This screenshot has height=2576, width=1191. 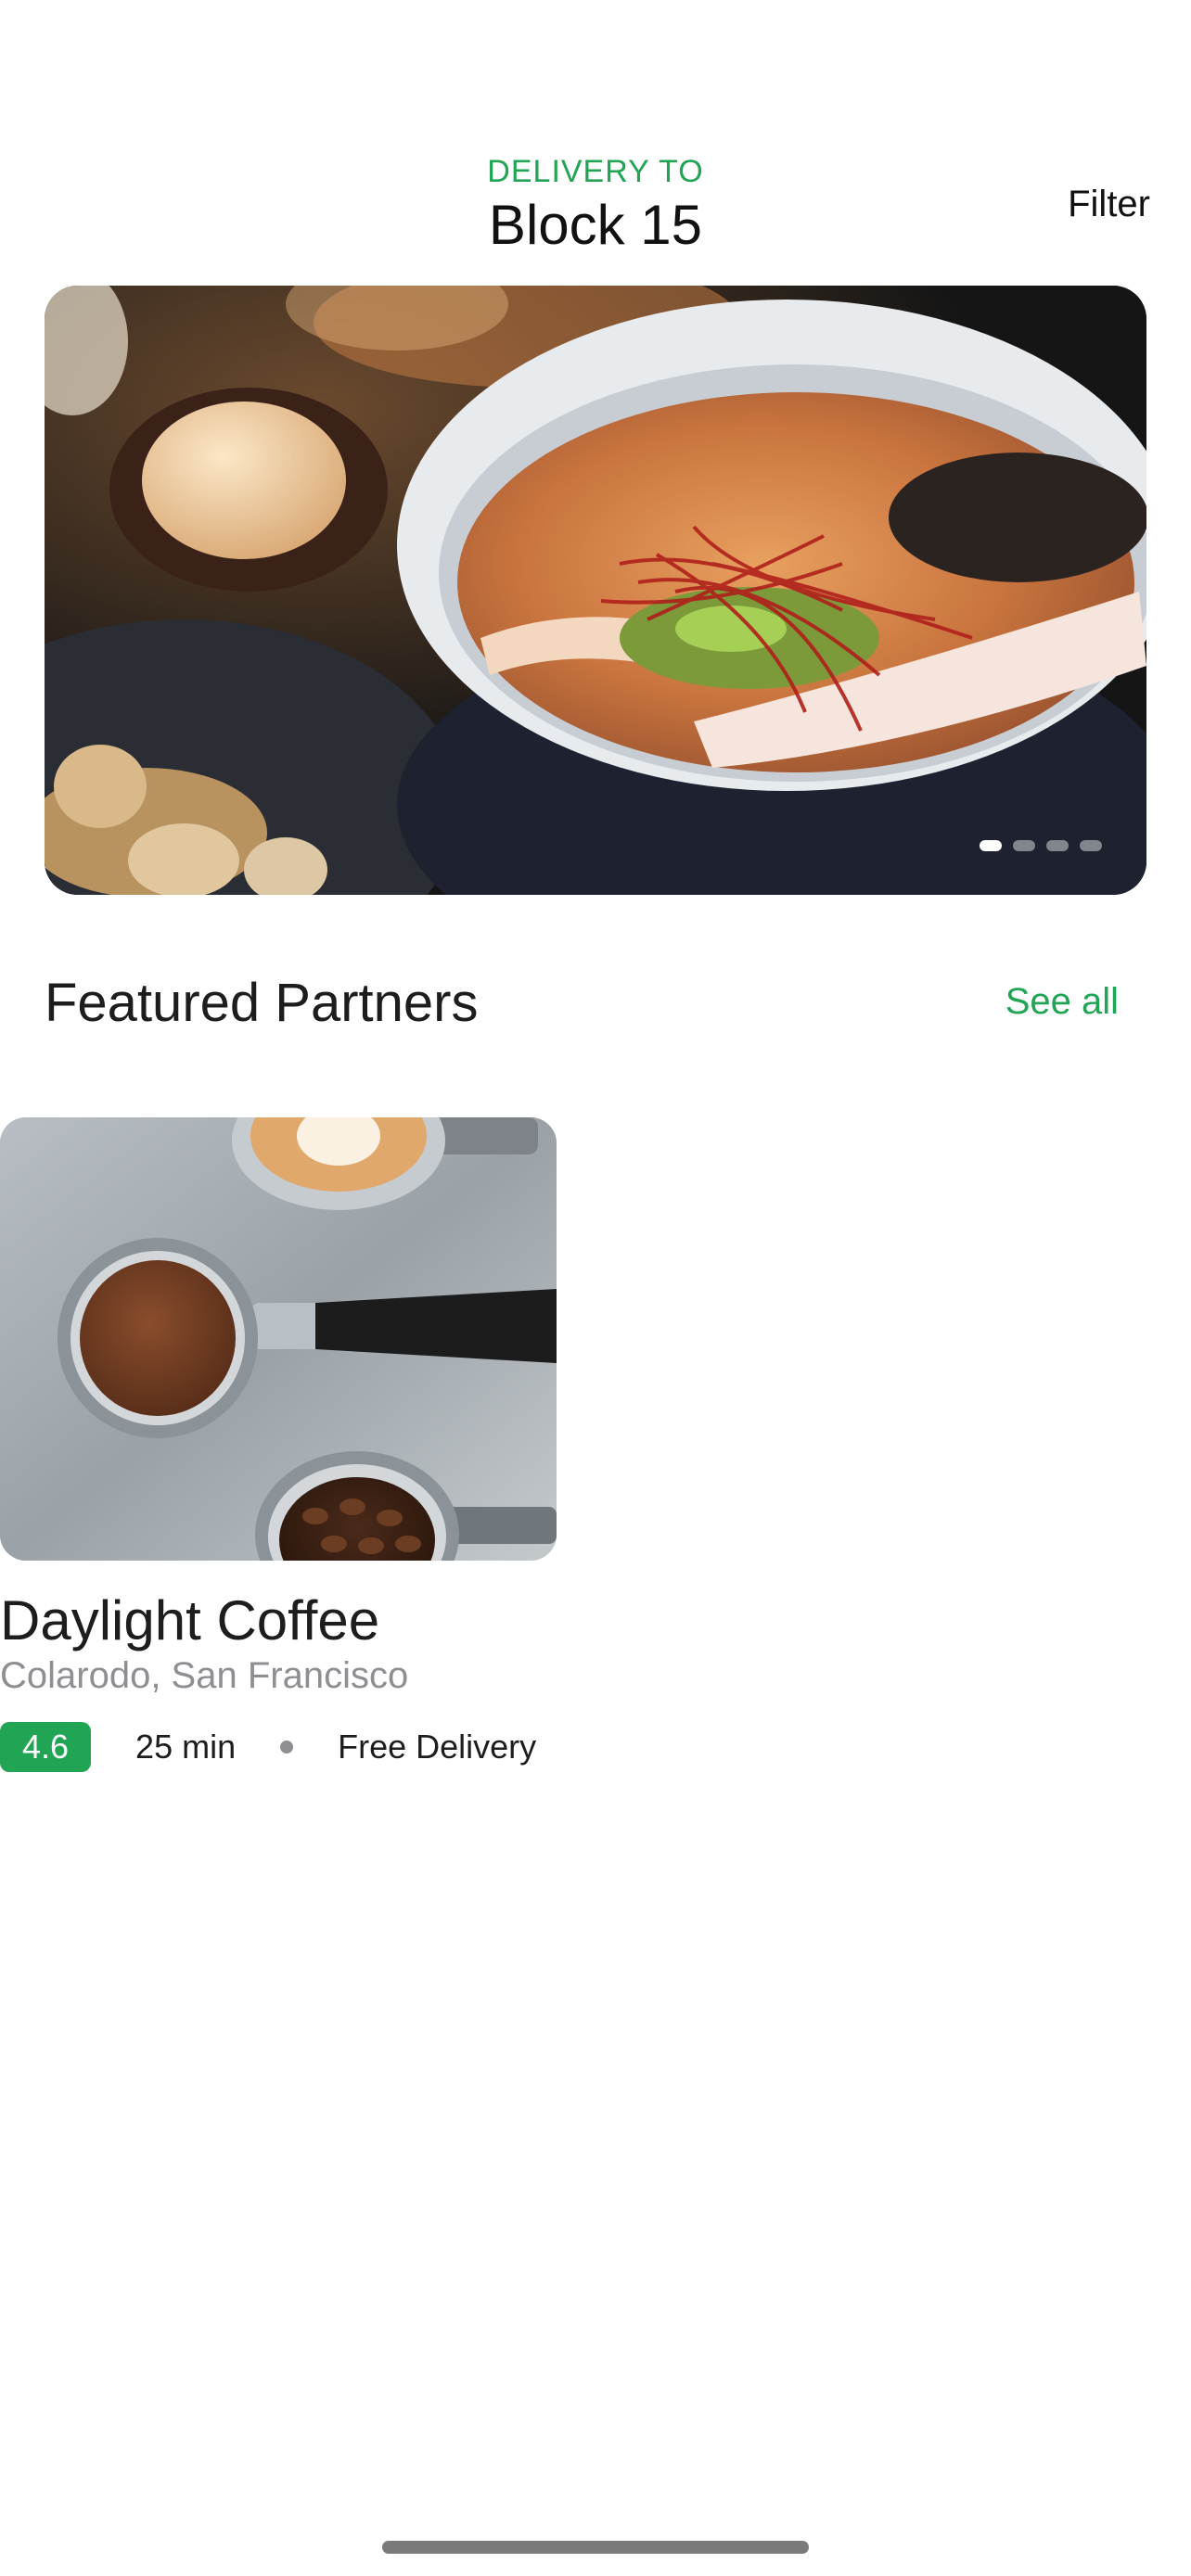 What do you see at coordinates (287, 1747) in the screenshot?
I see `separator-dot-icon` at bounding box center [287, 1747].